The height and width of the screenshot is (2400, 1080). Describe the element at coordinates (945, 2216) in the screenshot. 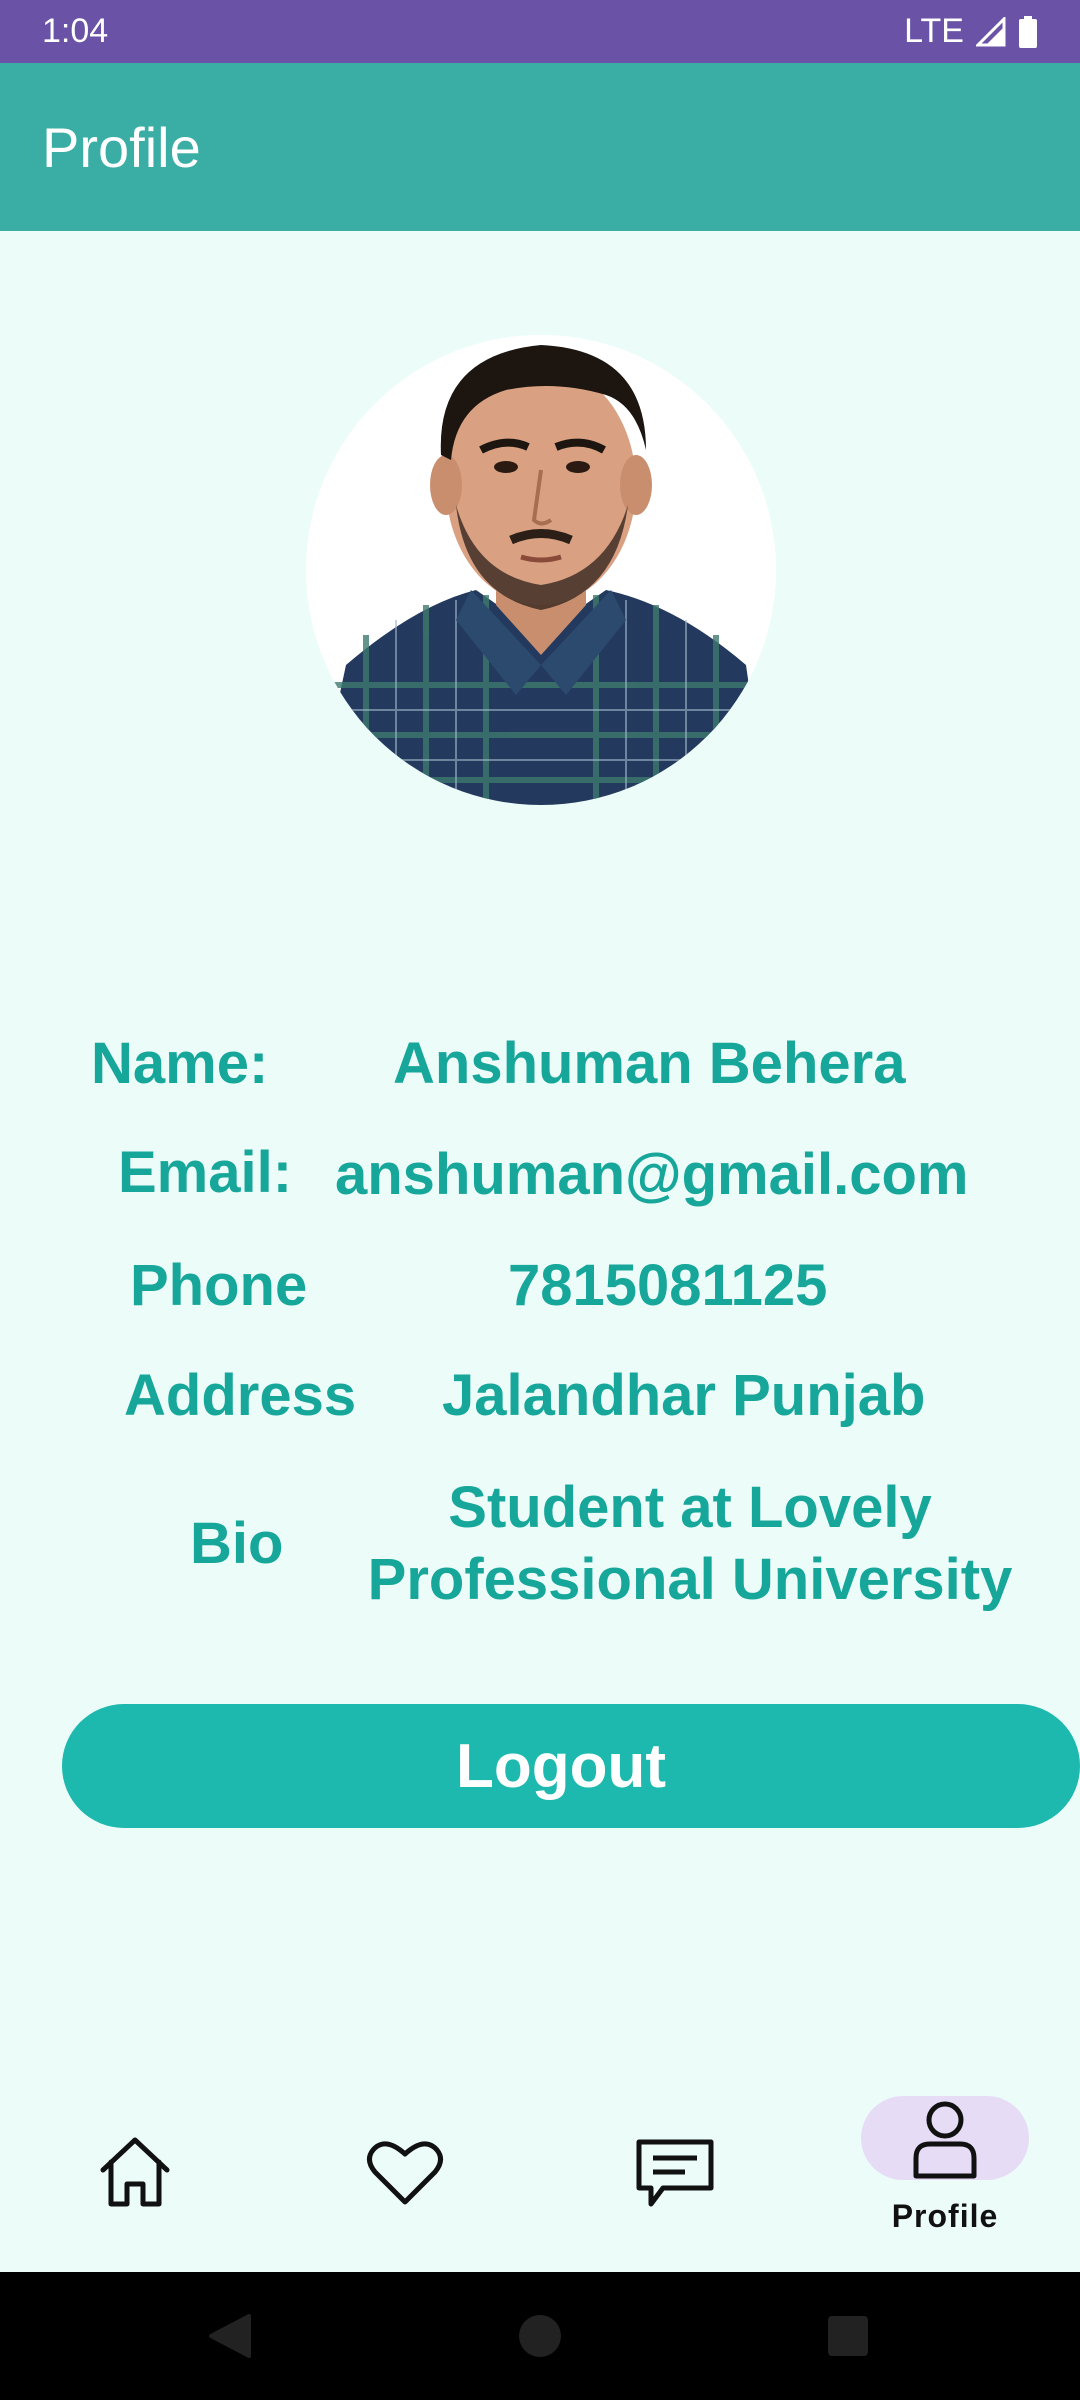

I see `nav-label-profile: Profile` at that location.